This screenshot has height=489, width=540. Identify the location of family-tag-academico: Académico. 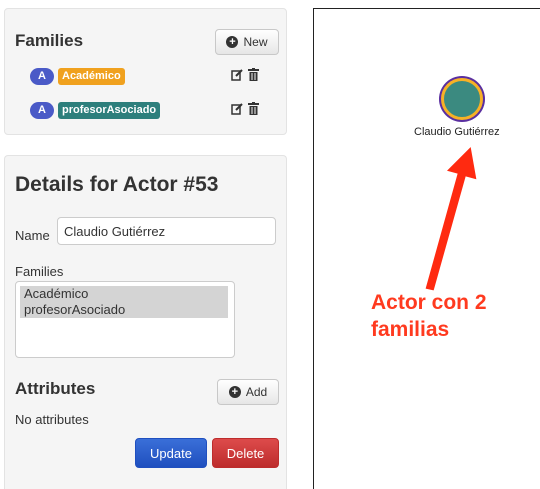
(91, 76).